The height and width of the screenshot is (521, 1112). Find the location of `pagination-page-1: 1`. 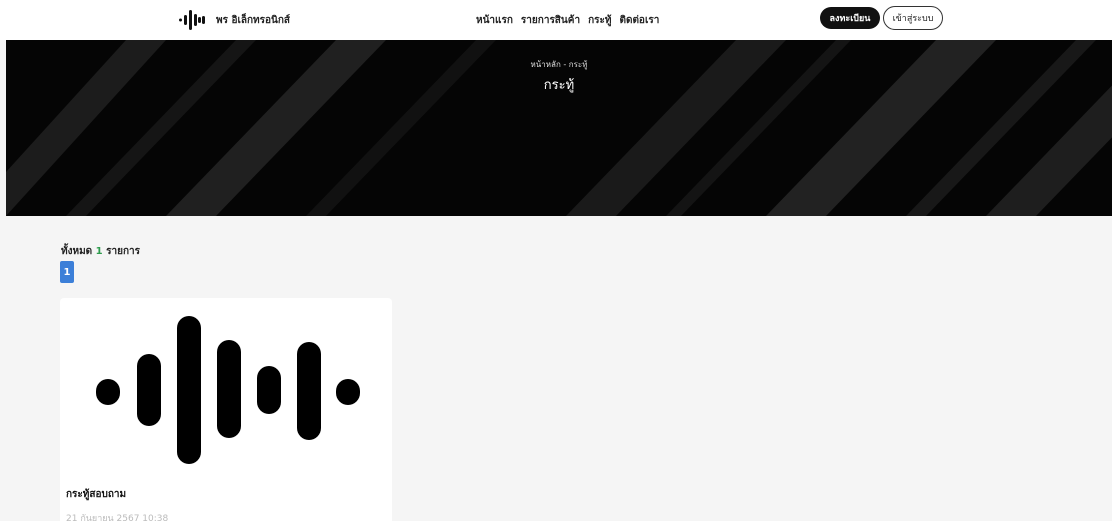

pagination-page-1: 1 is located at coordinates (67, 272).